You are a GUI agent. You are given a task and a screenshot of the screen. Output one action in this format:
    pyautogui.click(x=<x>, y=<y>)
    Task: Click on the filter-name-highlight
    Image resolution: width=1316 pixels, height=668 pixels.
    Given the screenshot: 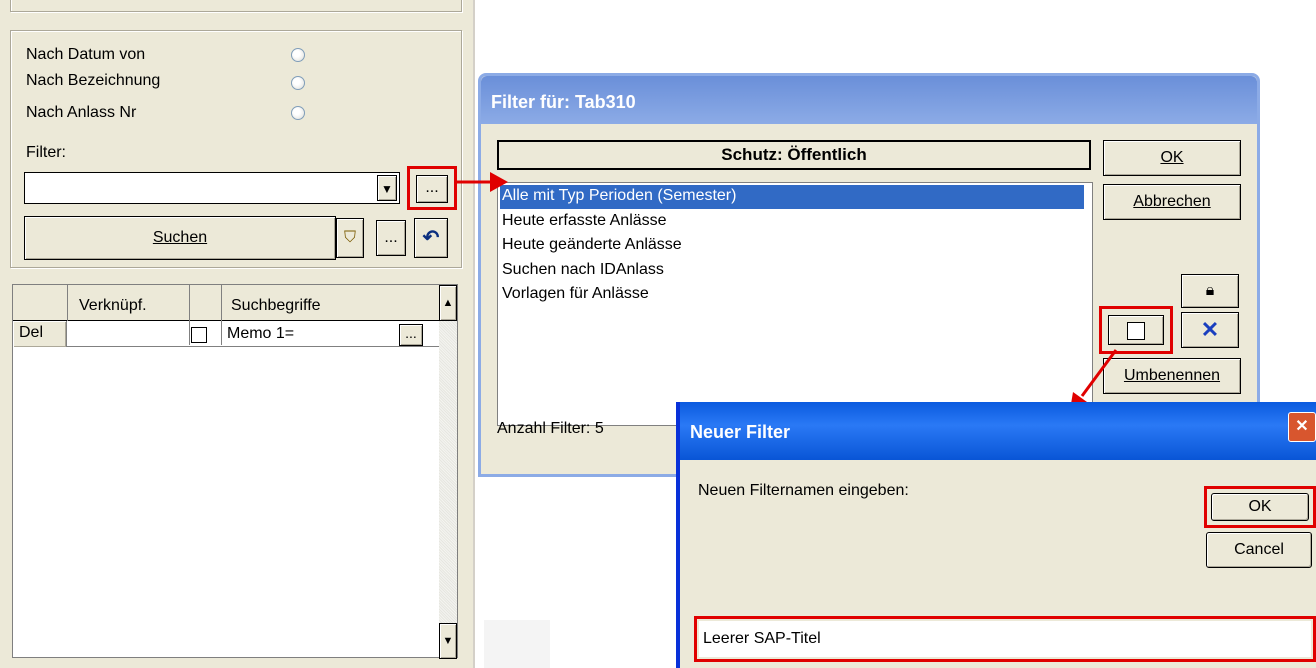 What is the action you would take?
    pyautogui.click(x=1005, y=639)
    